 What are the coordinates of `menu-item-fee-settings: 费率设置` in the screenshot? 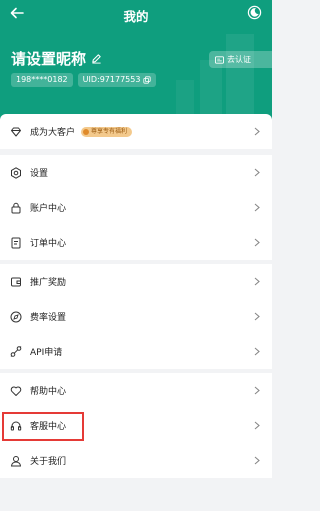 It's located at (136, 316).